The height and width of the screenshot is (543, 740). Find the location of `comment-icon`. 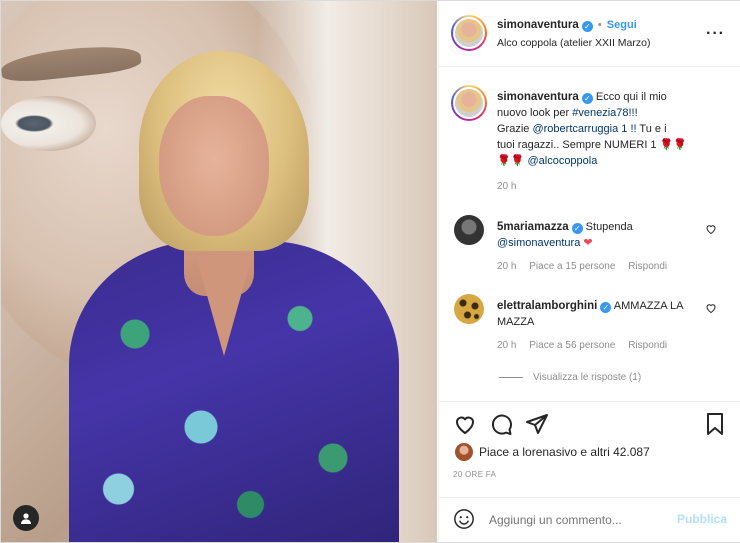

comment-icon is located at coordinates (501, 424).